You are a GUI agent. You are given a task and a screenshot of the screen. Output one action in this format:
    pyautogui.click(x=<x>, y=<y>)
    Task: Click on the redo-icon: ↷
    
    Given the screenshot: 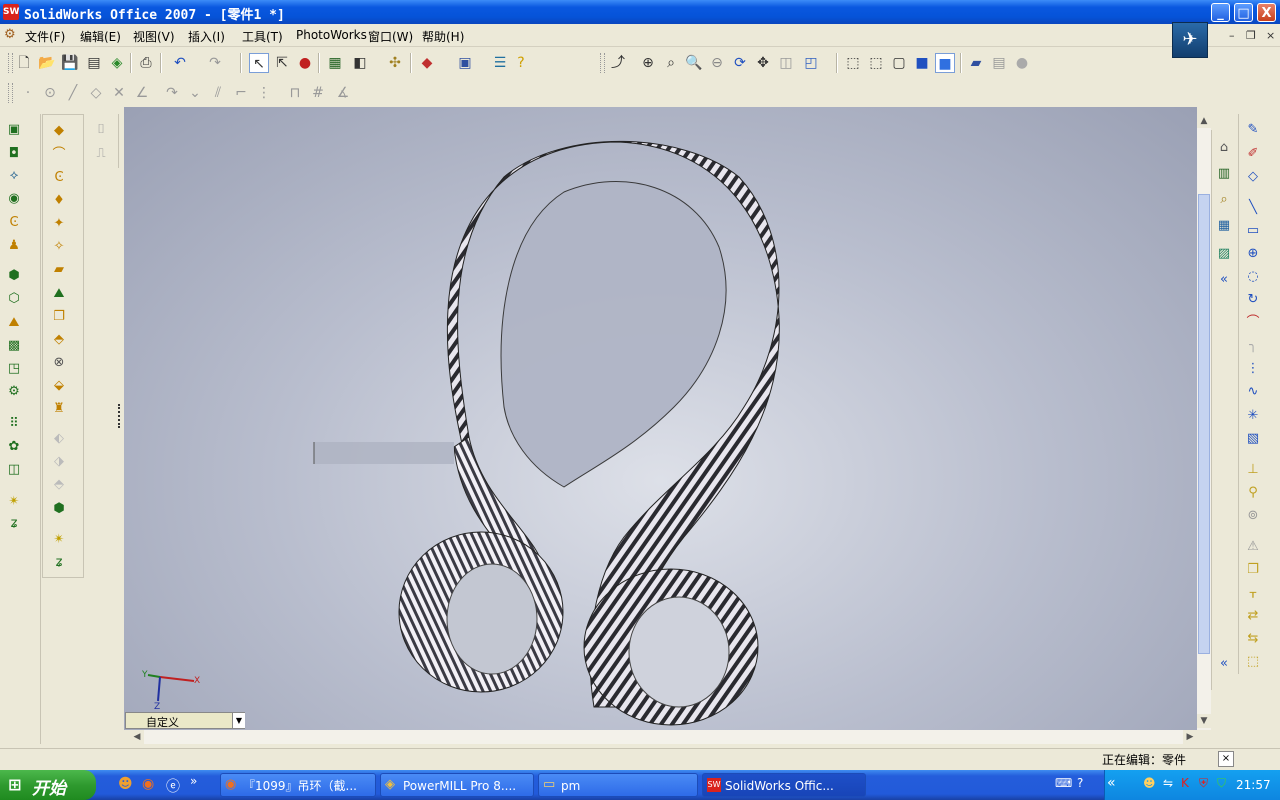 What is the action you would take?
    pyautogui.click(x=215, y=63)
    